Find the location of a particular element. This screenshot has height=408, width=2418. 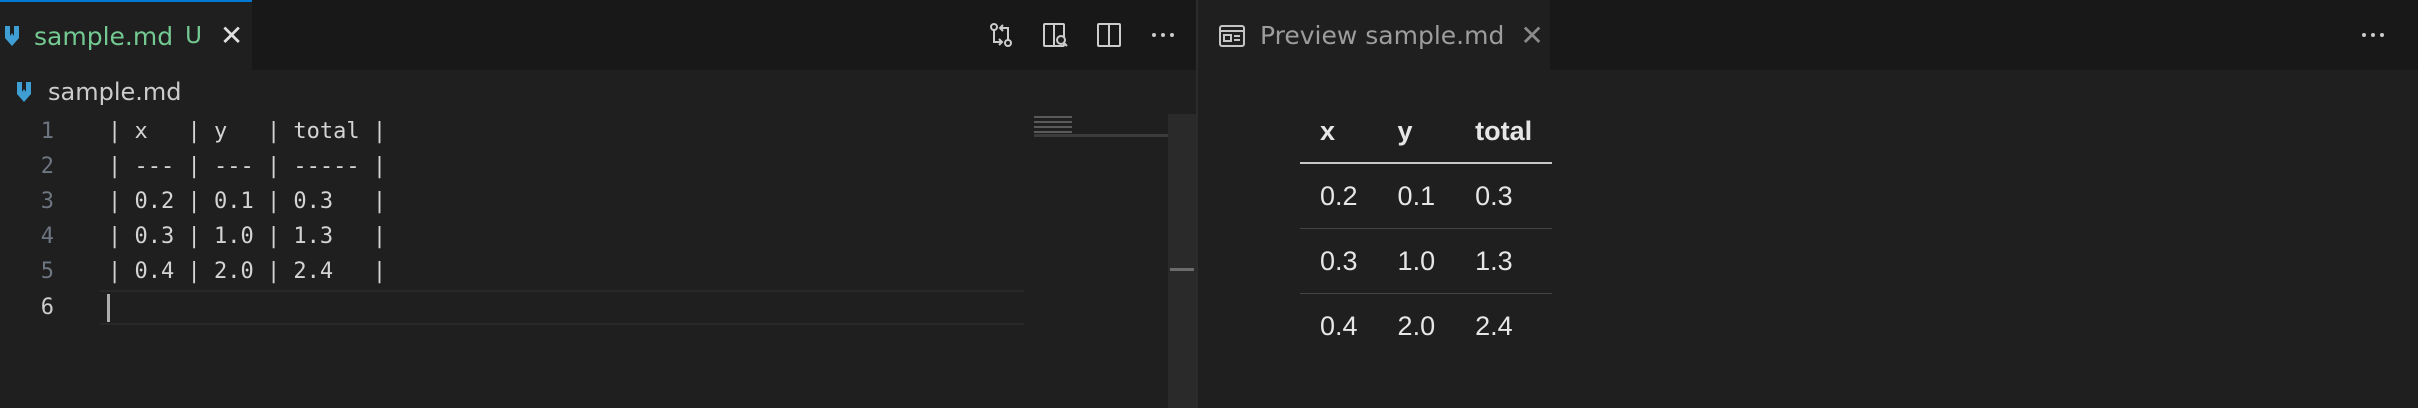

untracked-badge: U is located at coordinates (193, 36).